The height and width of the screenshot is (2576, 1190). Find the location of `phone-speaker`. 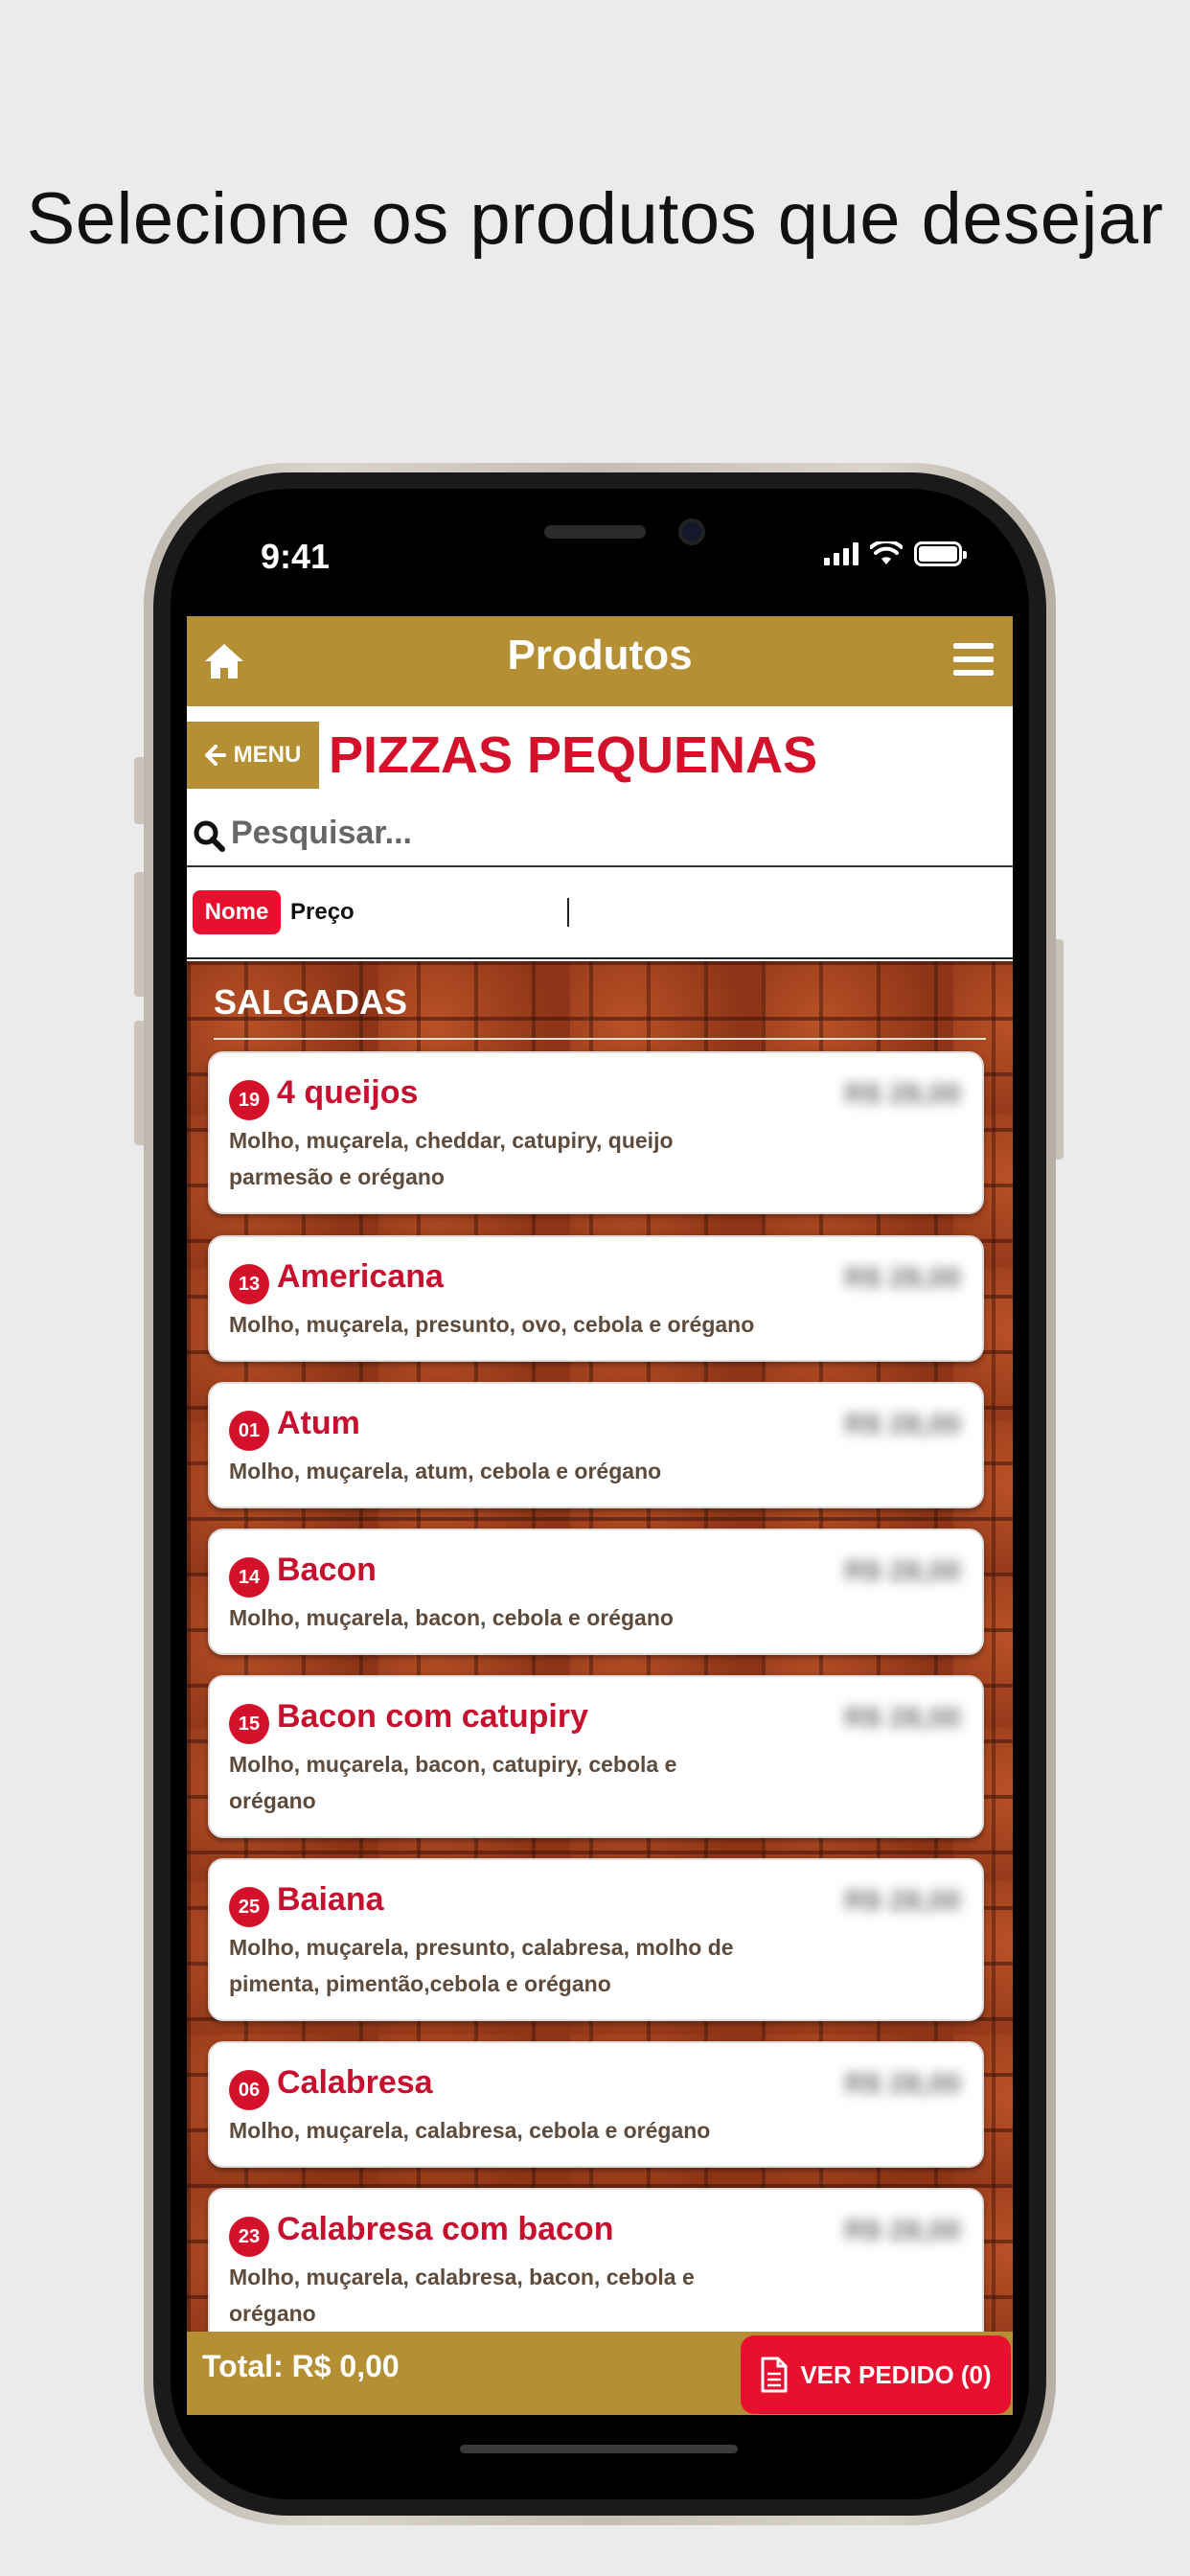

phone-speaker is located at coordinates (595, 532).